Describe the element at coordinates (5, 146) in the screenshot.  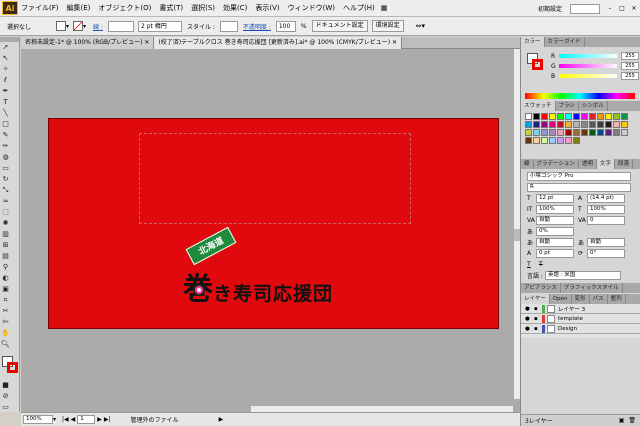
I see `pencil-tool-icon: ✏` at that location.